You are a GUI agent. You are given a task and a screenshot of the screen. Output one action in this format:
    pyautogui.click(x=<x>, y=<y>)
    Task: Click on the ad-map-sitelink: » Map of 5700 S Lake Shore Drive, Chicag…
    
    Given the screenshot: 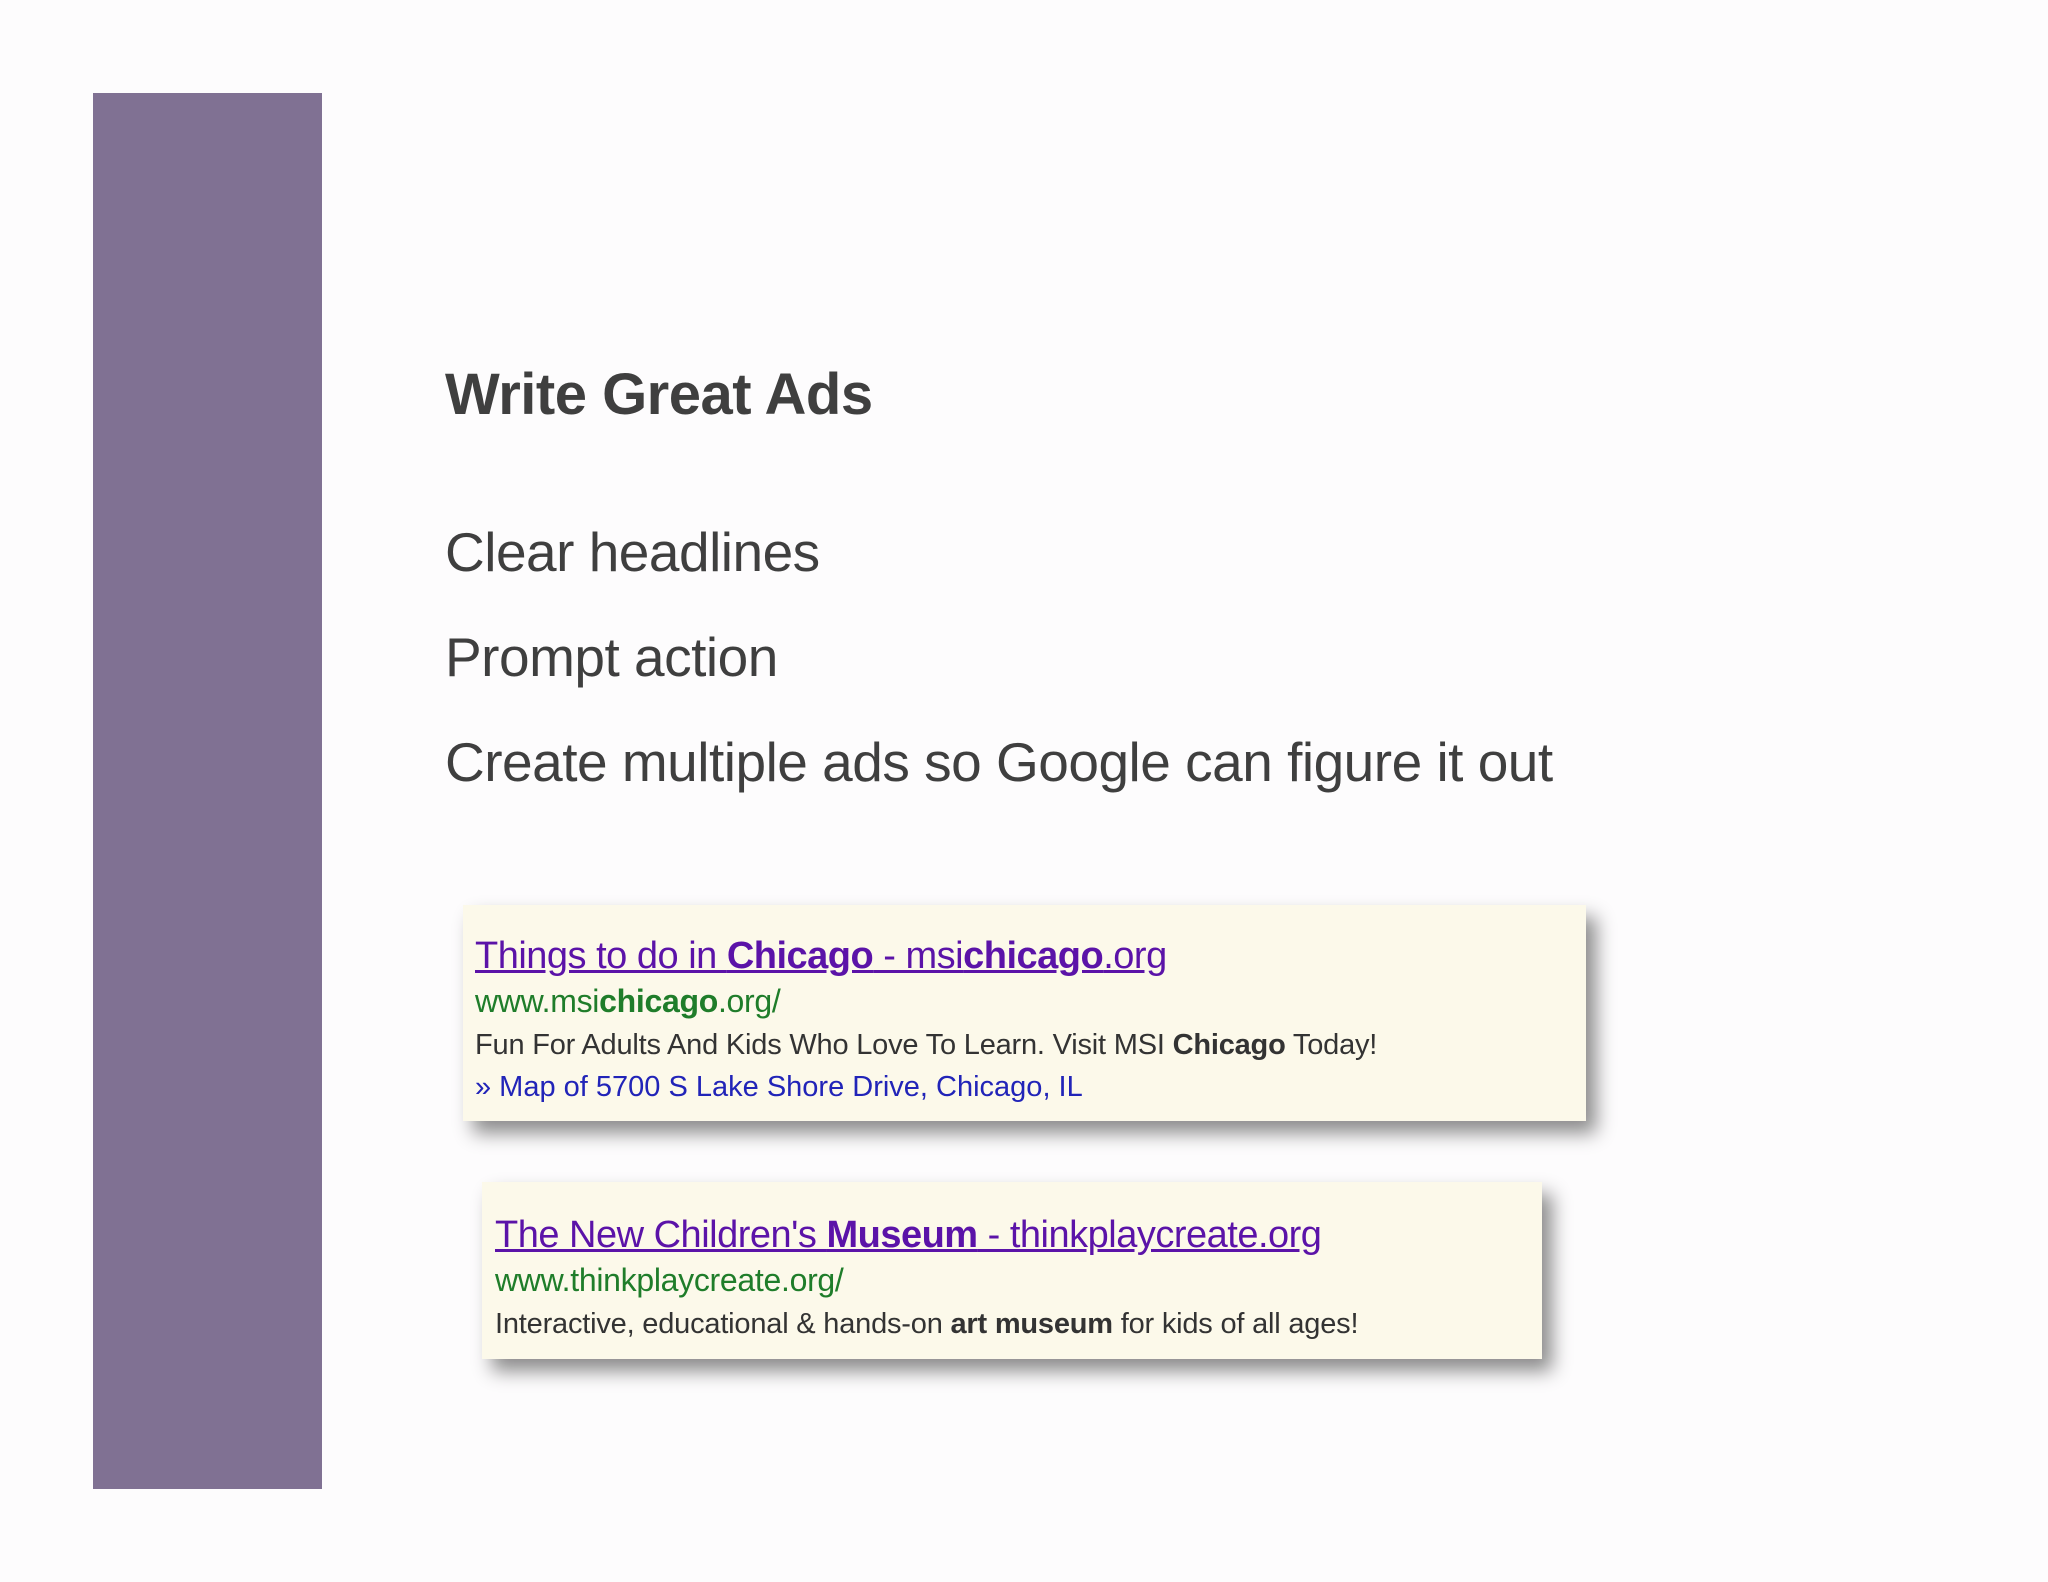 What is the action you would take?
    pyautogui.click(x=1030, y=1087)
    